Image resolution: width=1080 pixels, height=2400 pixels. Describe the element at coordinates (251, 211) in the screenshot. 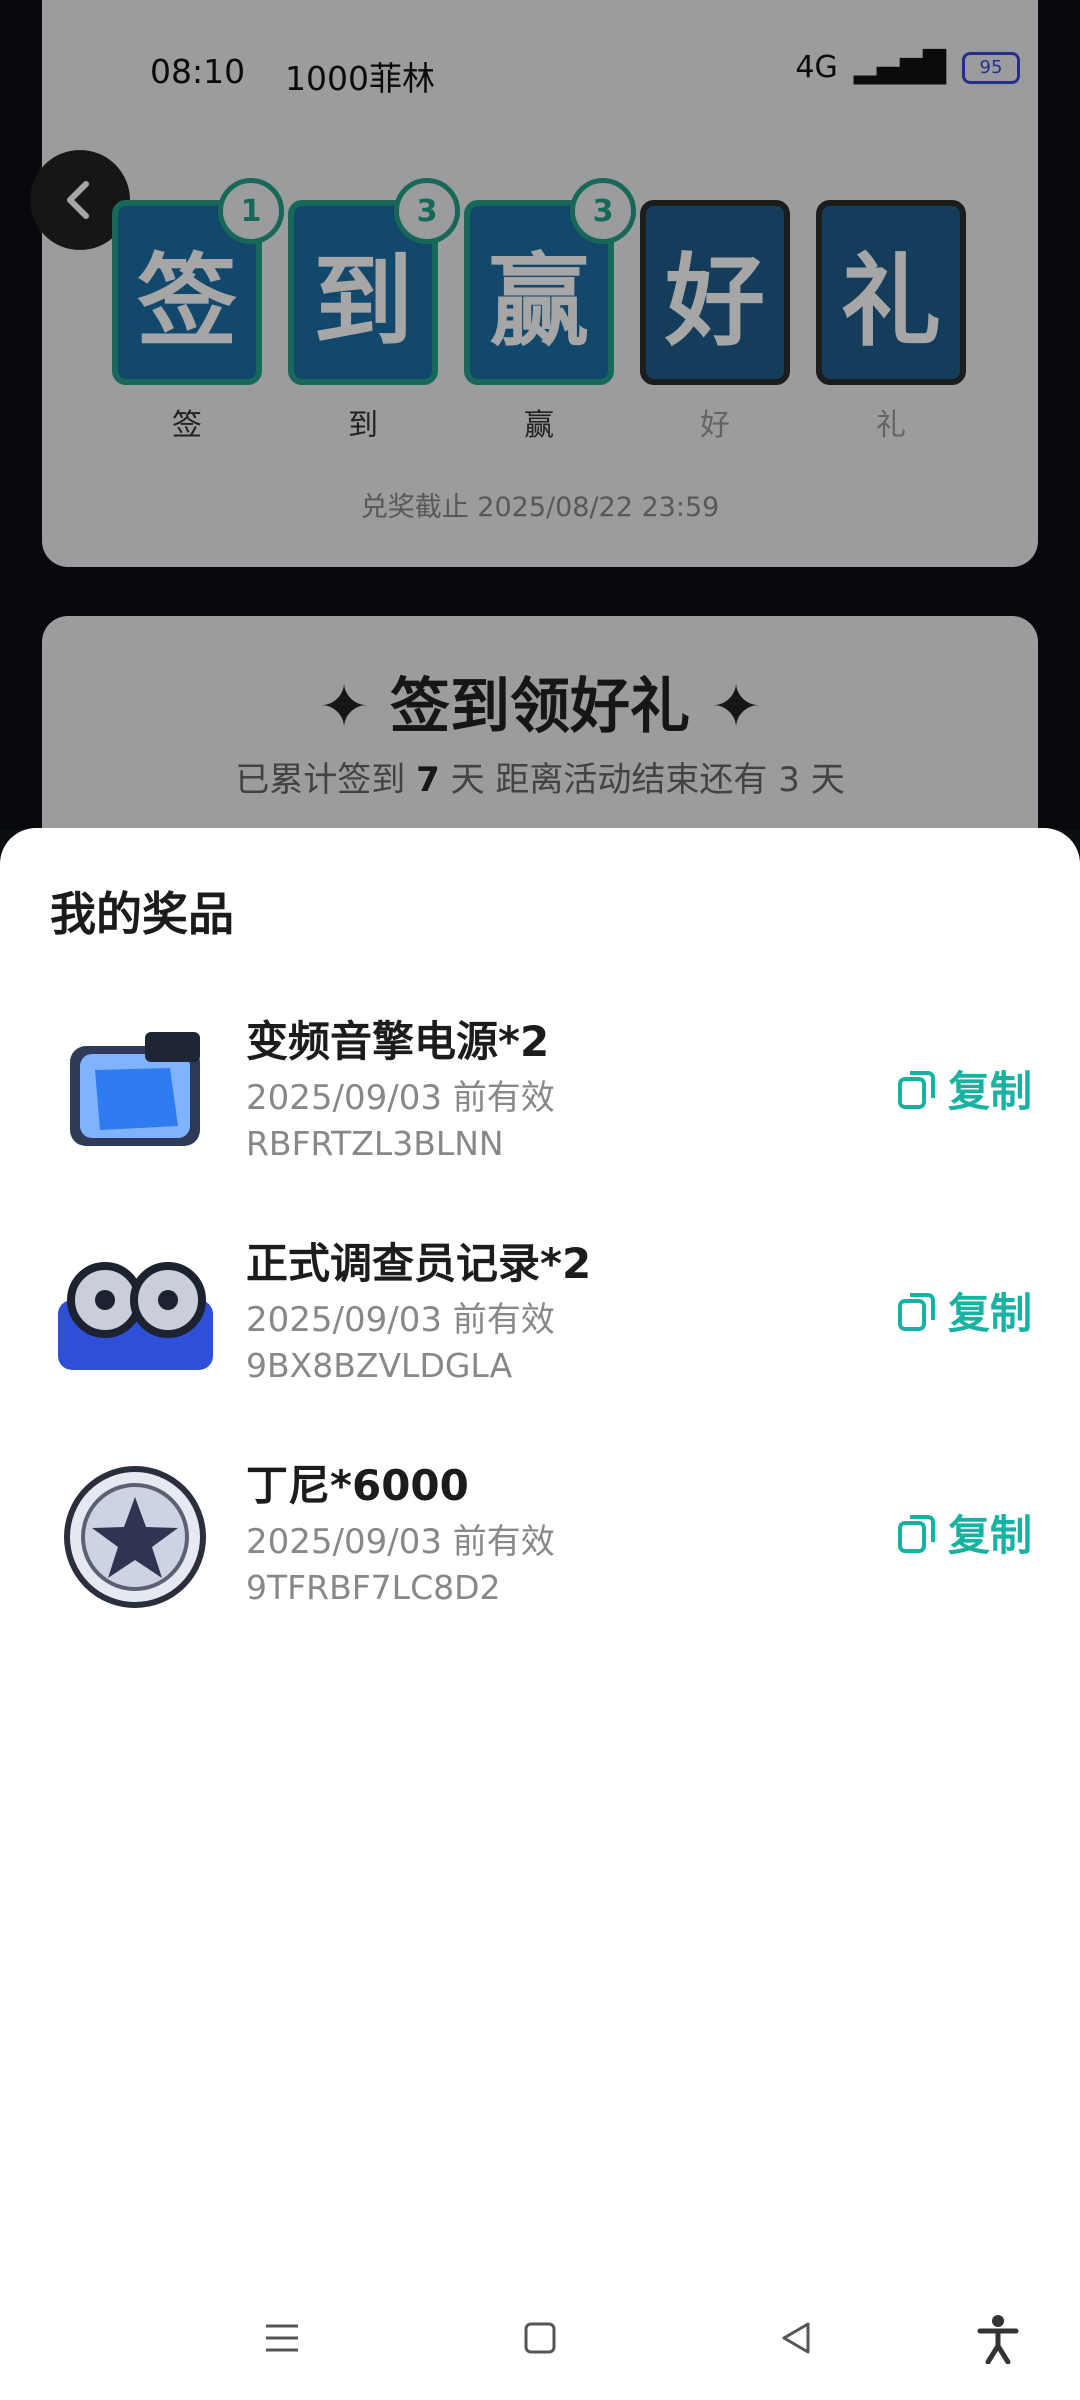

I see `tile-badge: 1` at that location.